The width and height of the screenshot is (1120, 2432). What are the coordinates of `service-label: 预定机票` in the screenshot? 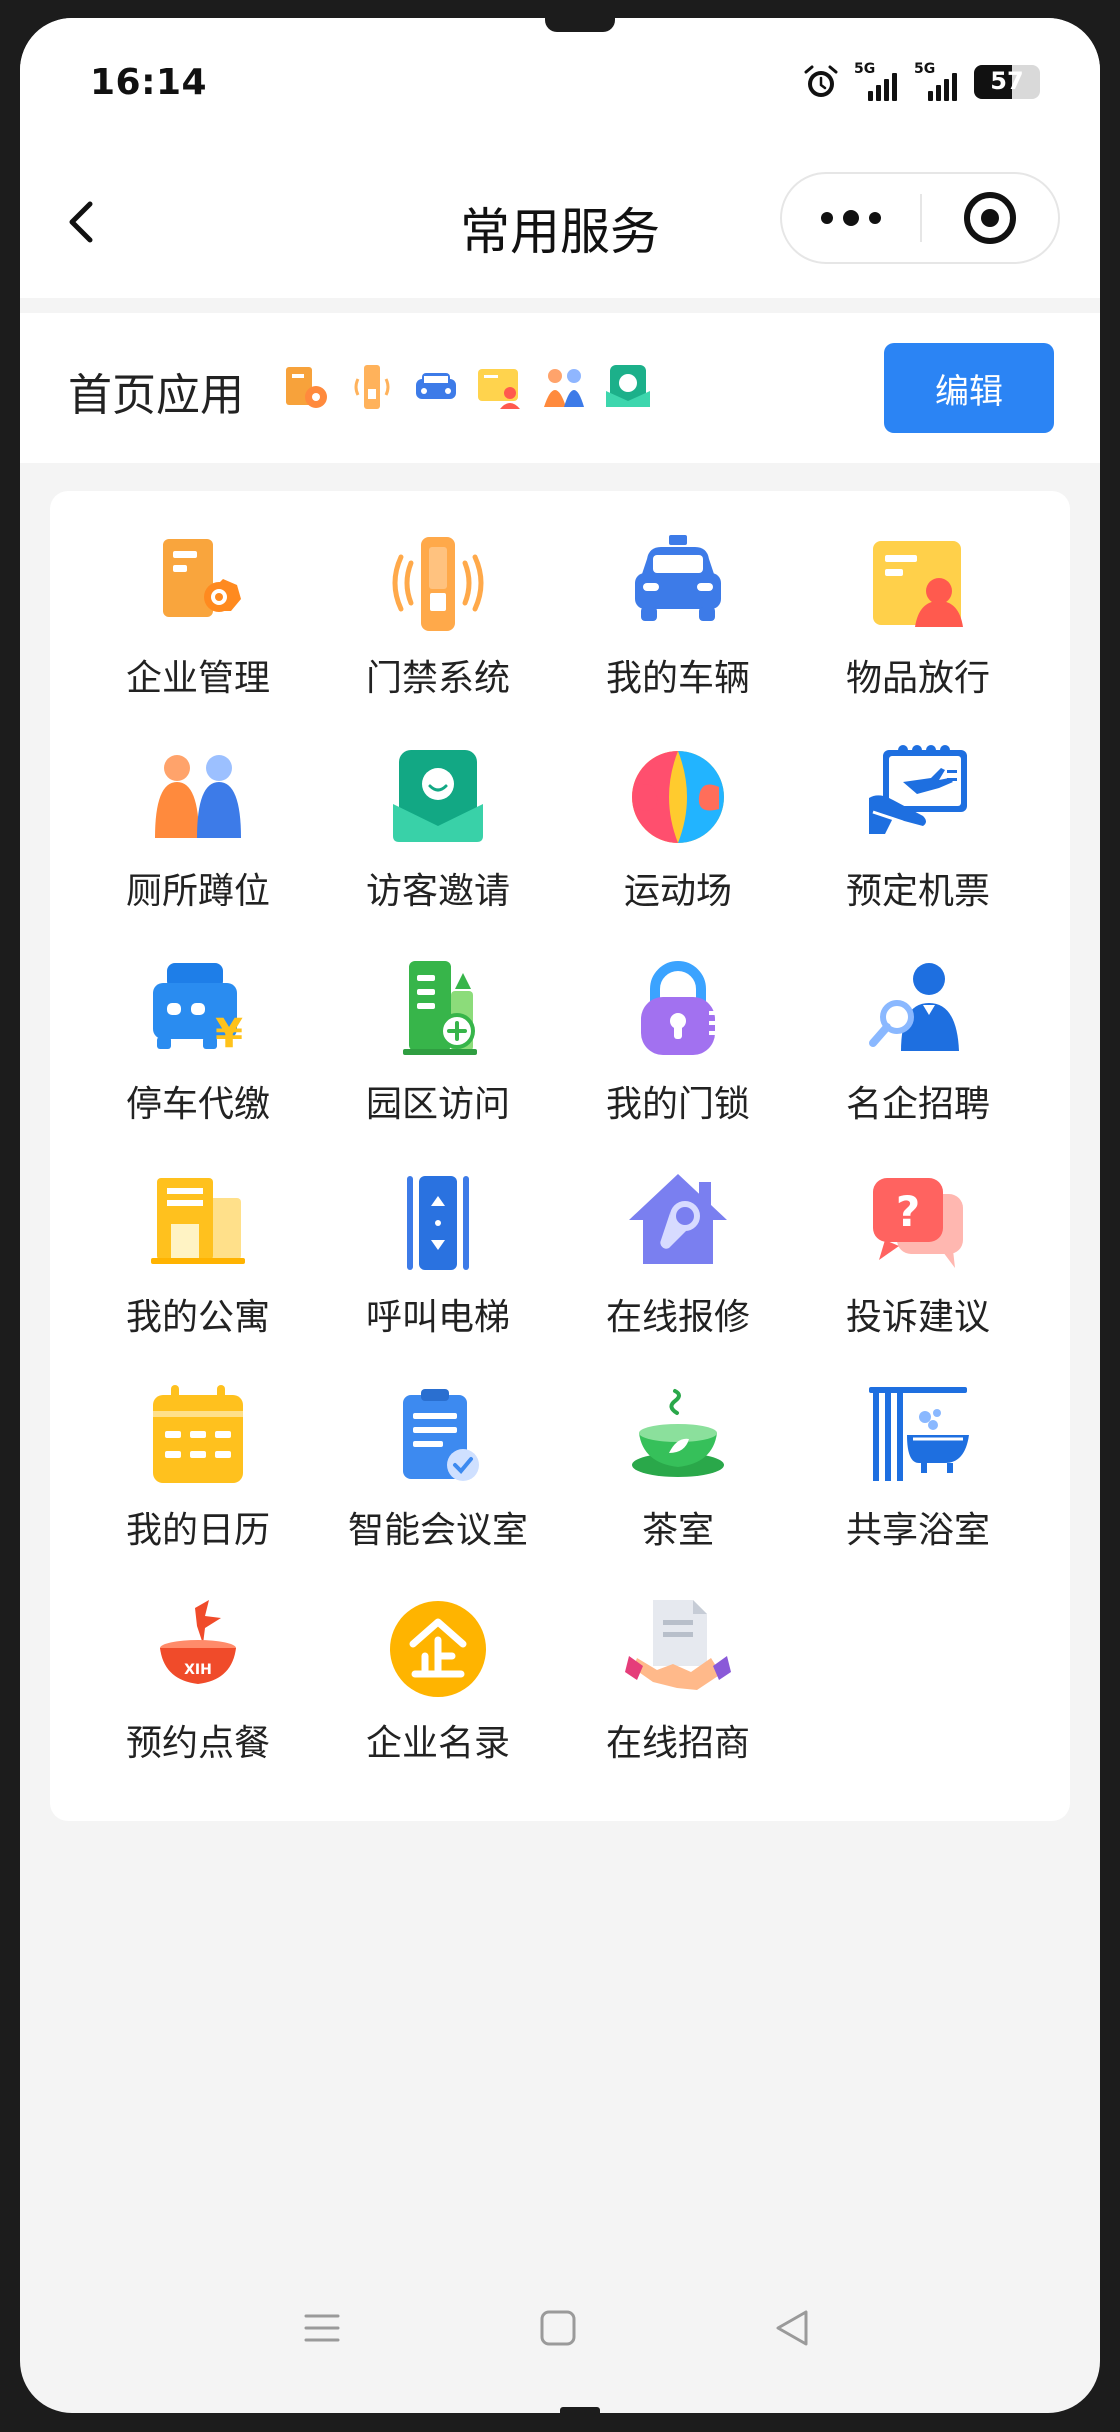 It's located at (917, 891).